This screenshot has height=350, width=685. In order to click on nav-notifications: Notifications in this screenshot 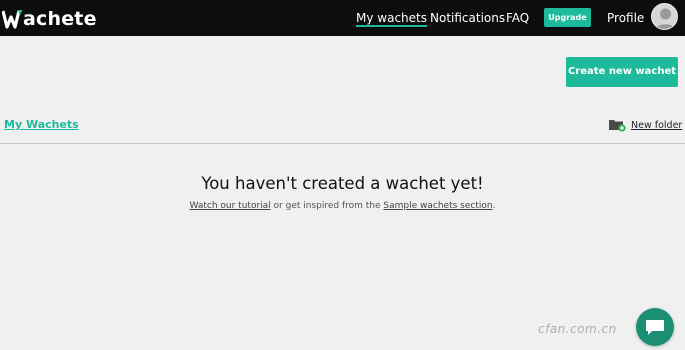, I will do `click(467, 18)`.